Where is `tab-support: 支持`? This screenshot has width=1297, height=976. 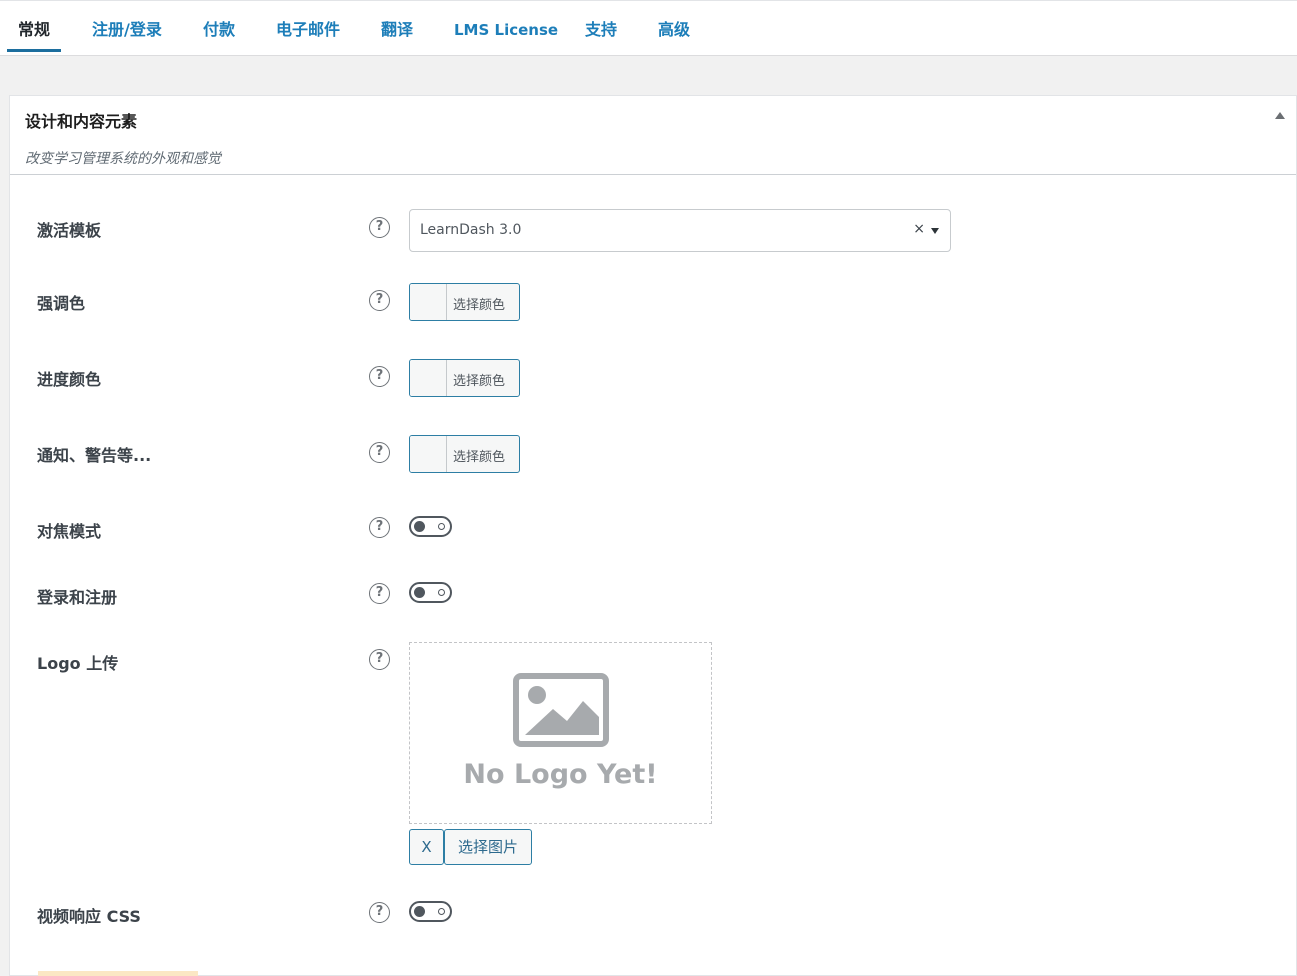 tab-support: 支持 is located at coordinates (601, 28).